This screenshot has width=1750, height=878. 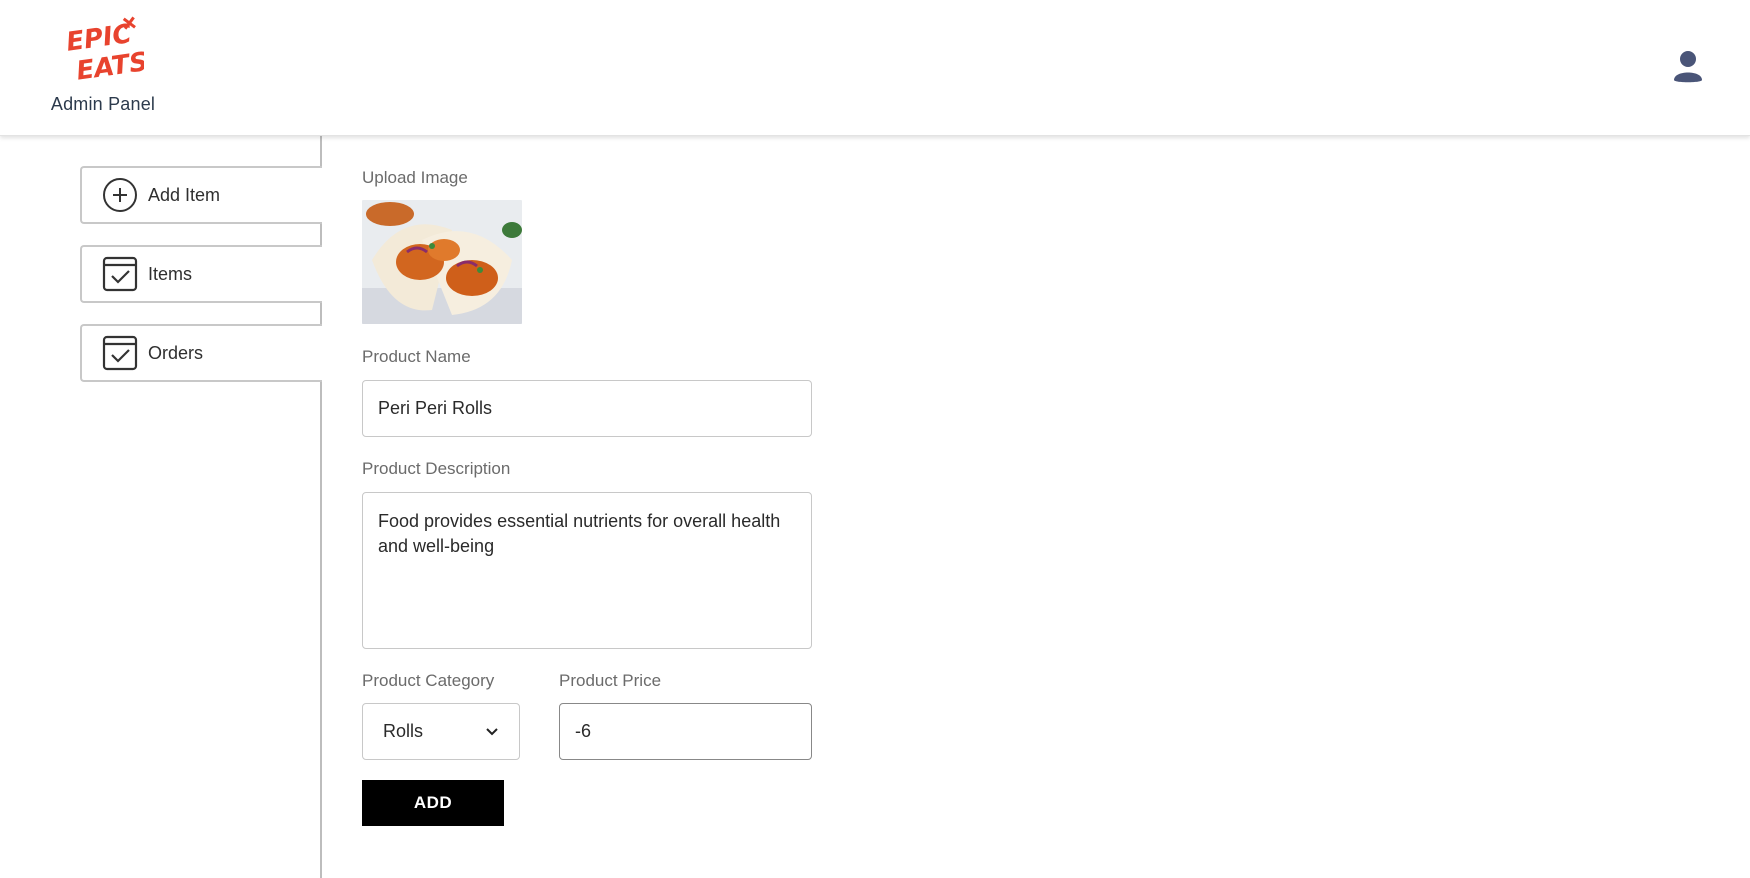 What do you see at coordinates (428, 680) in the screenshot?
I see `product-category-label: Product Category` at bounding box center [428, 680].